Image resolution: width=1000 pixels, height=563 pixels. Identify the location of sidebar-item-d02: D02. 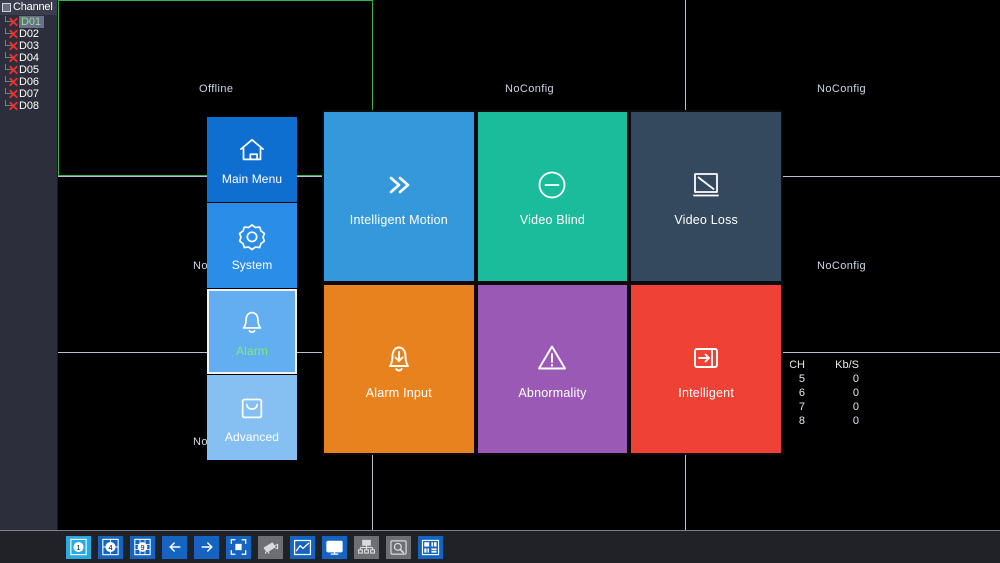
(28, 34).